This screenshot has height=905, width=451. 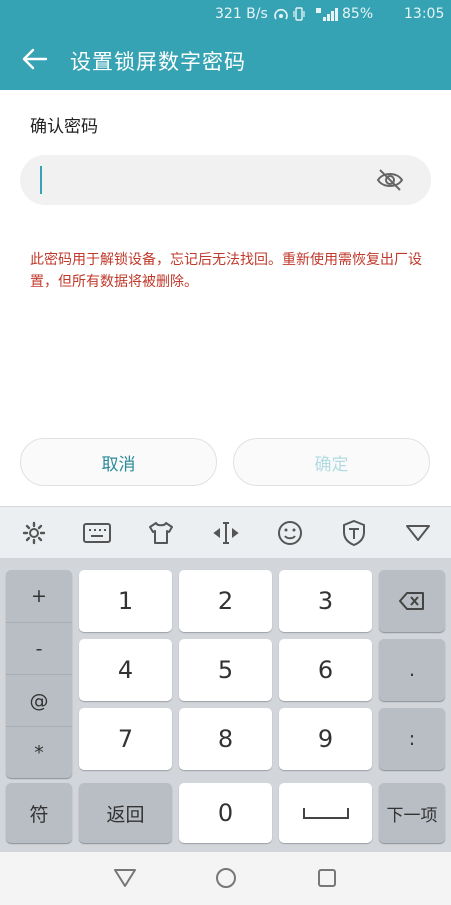 I want to click on home-circle-icon, so click(x=226, y=878).